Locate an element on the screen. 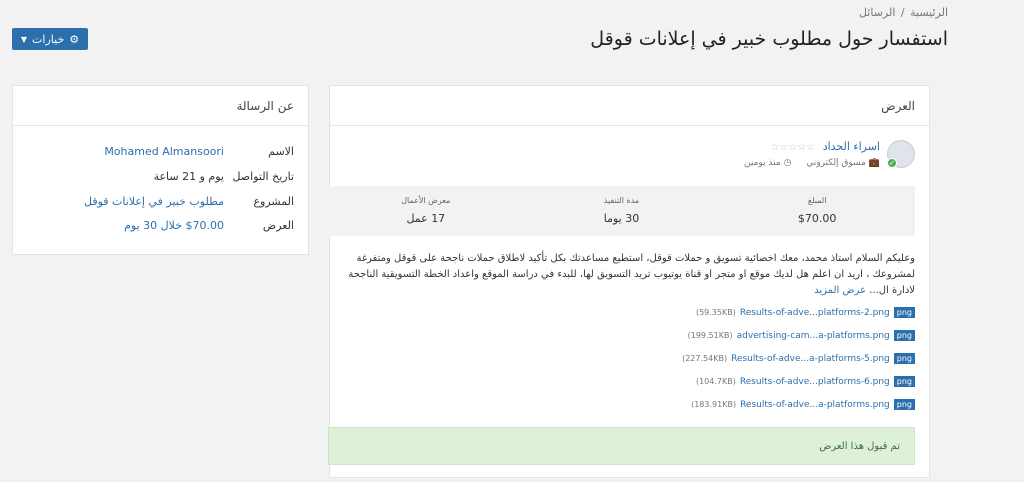 The image size is (1024, 482). info-key: تاريخ التواصل is located at coordinates (263, 176).